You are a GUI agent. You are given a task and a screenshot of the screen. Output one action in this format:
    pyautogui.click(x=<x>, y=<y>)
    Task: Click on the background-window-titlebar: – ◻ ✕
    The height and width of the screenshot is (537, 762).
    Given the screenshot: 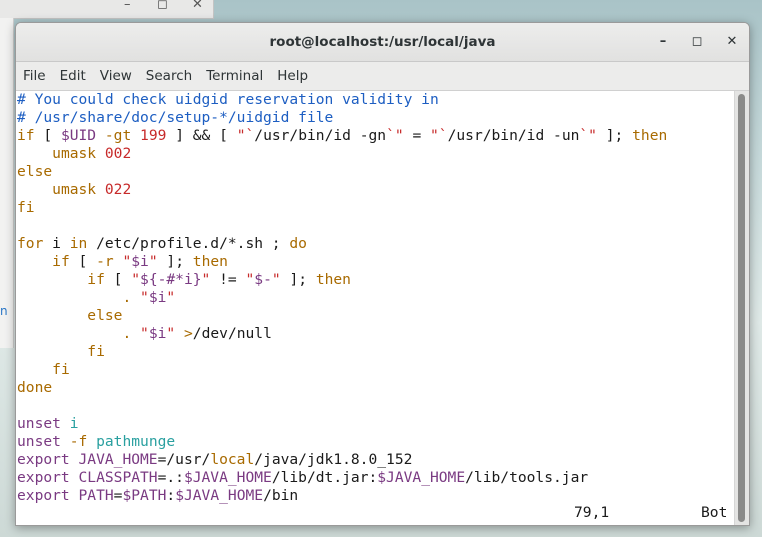 What is the action you would take?
    pyautogui.click(x=107, y=9)
    